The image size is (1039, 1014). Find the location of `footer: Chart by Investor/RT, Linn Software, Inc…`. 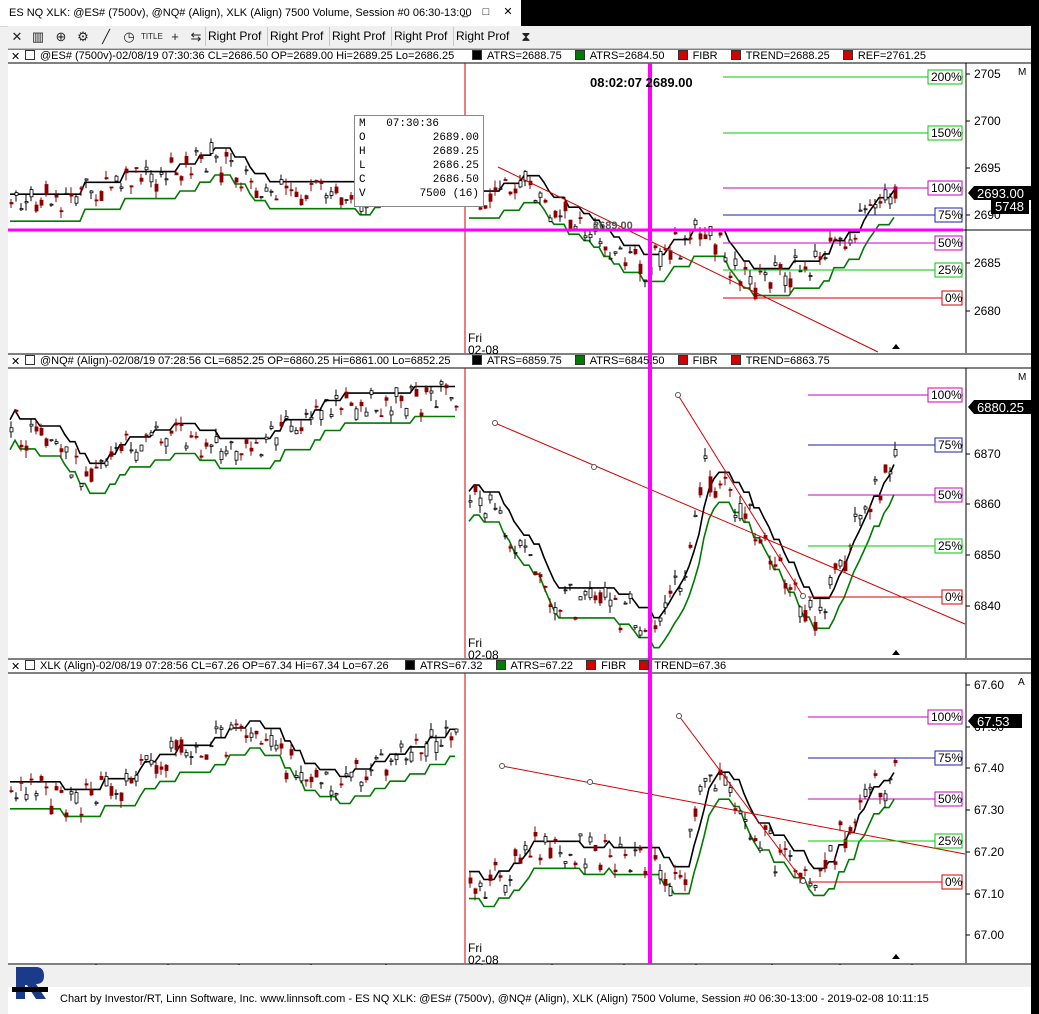

footer: Chart by Investor/RT, Linn Software, Inc… is located at coordinates (519, 1000).